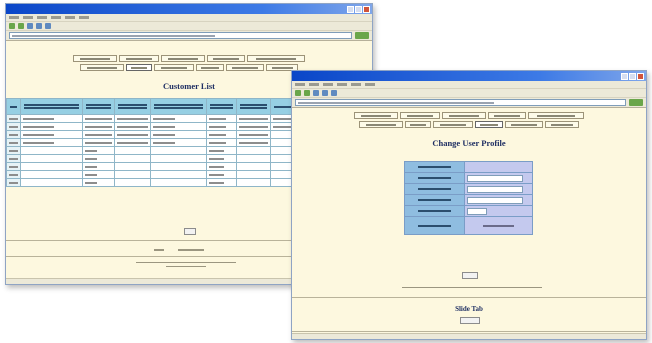 This screenshot has width=652, height=343. I want to click on submit-button, so click(470, 275).